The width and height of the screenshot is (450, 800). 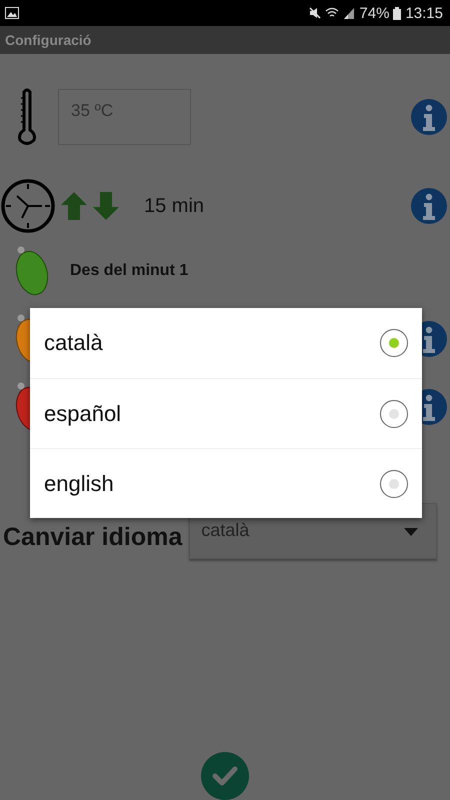 I want to click on battery-percent: 74%, so click(x=374, y=13).